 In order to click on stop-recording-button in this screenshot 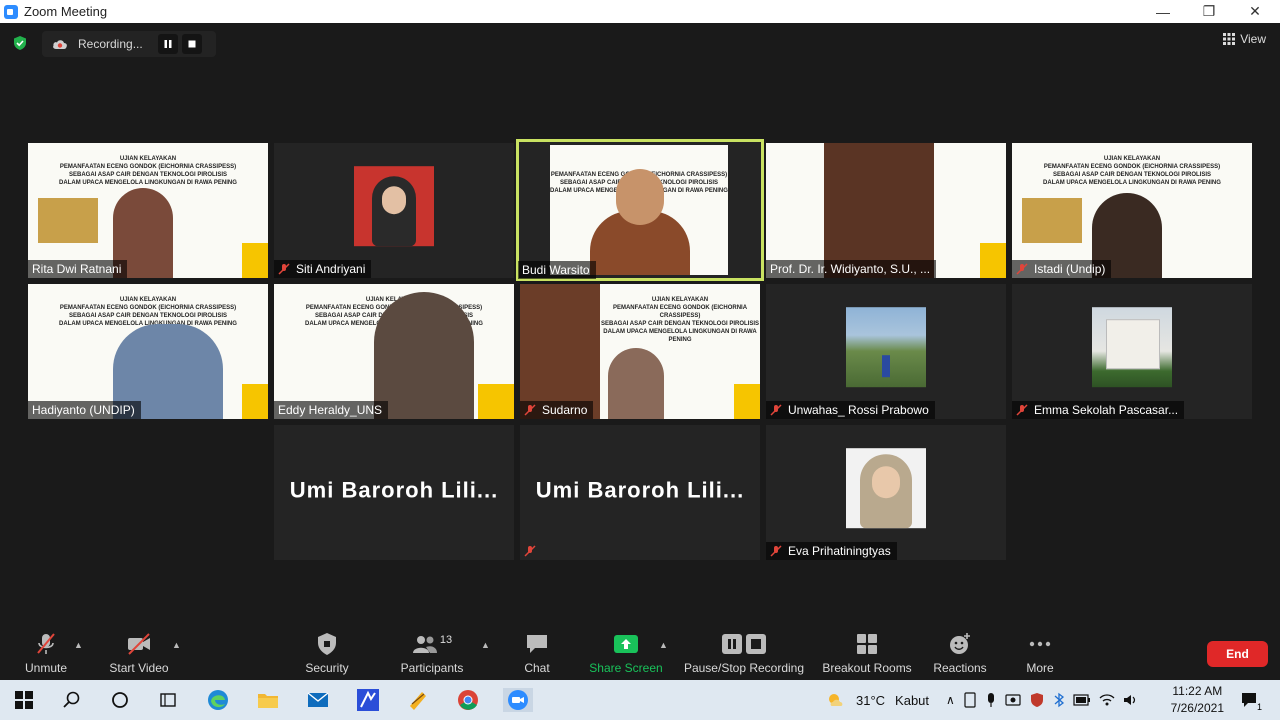, I will do `click(192, 44)`.